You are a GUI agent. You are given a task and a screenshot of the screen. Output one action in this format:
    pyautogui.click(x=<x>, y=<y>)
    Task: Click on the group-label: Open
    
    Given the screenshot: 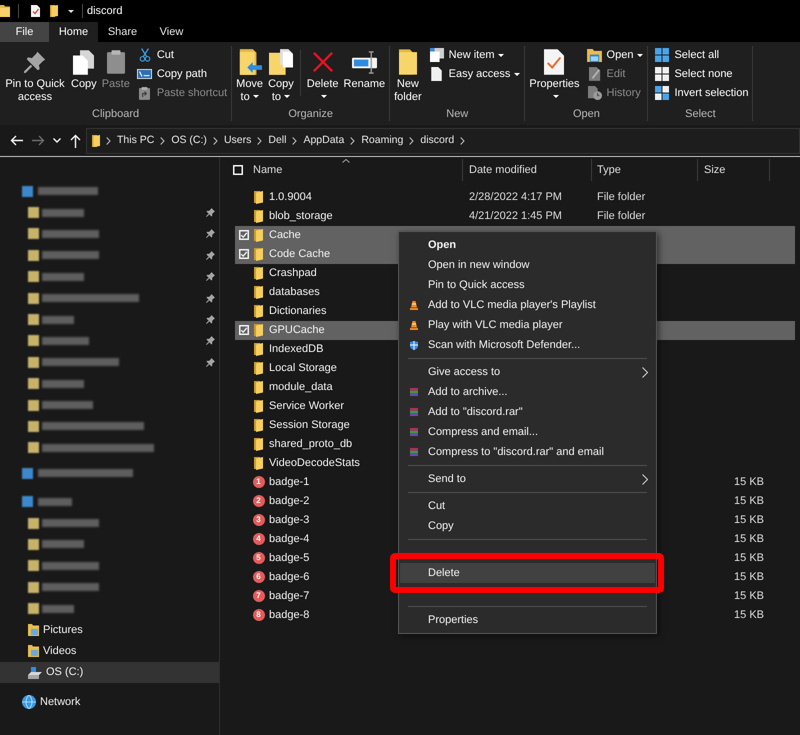 What is the action you would take?
    pyautogui.click(x=586, y=115)
    